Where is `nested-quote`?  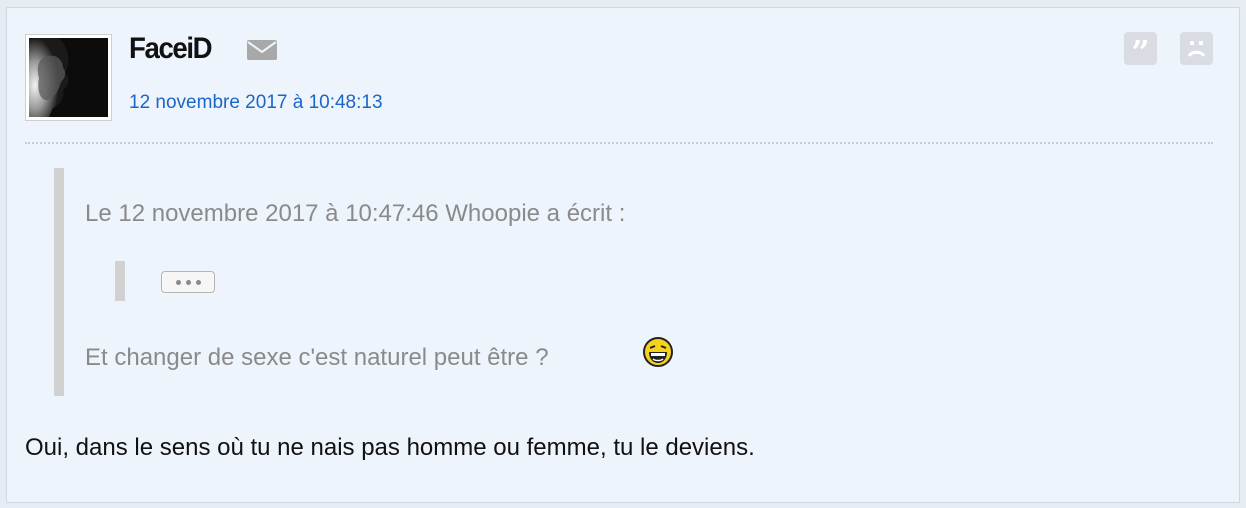
nested-quote is located at coordinates (170, 281).